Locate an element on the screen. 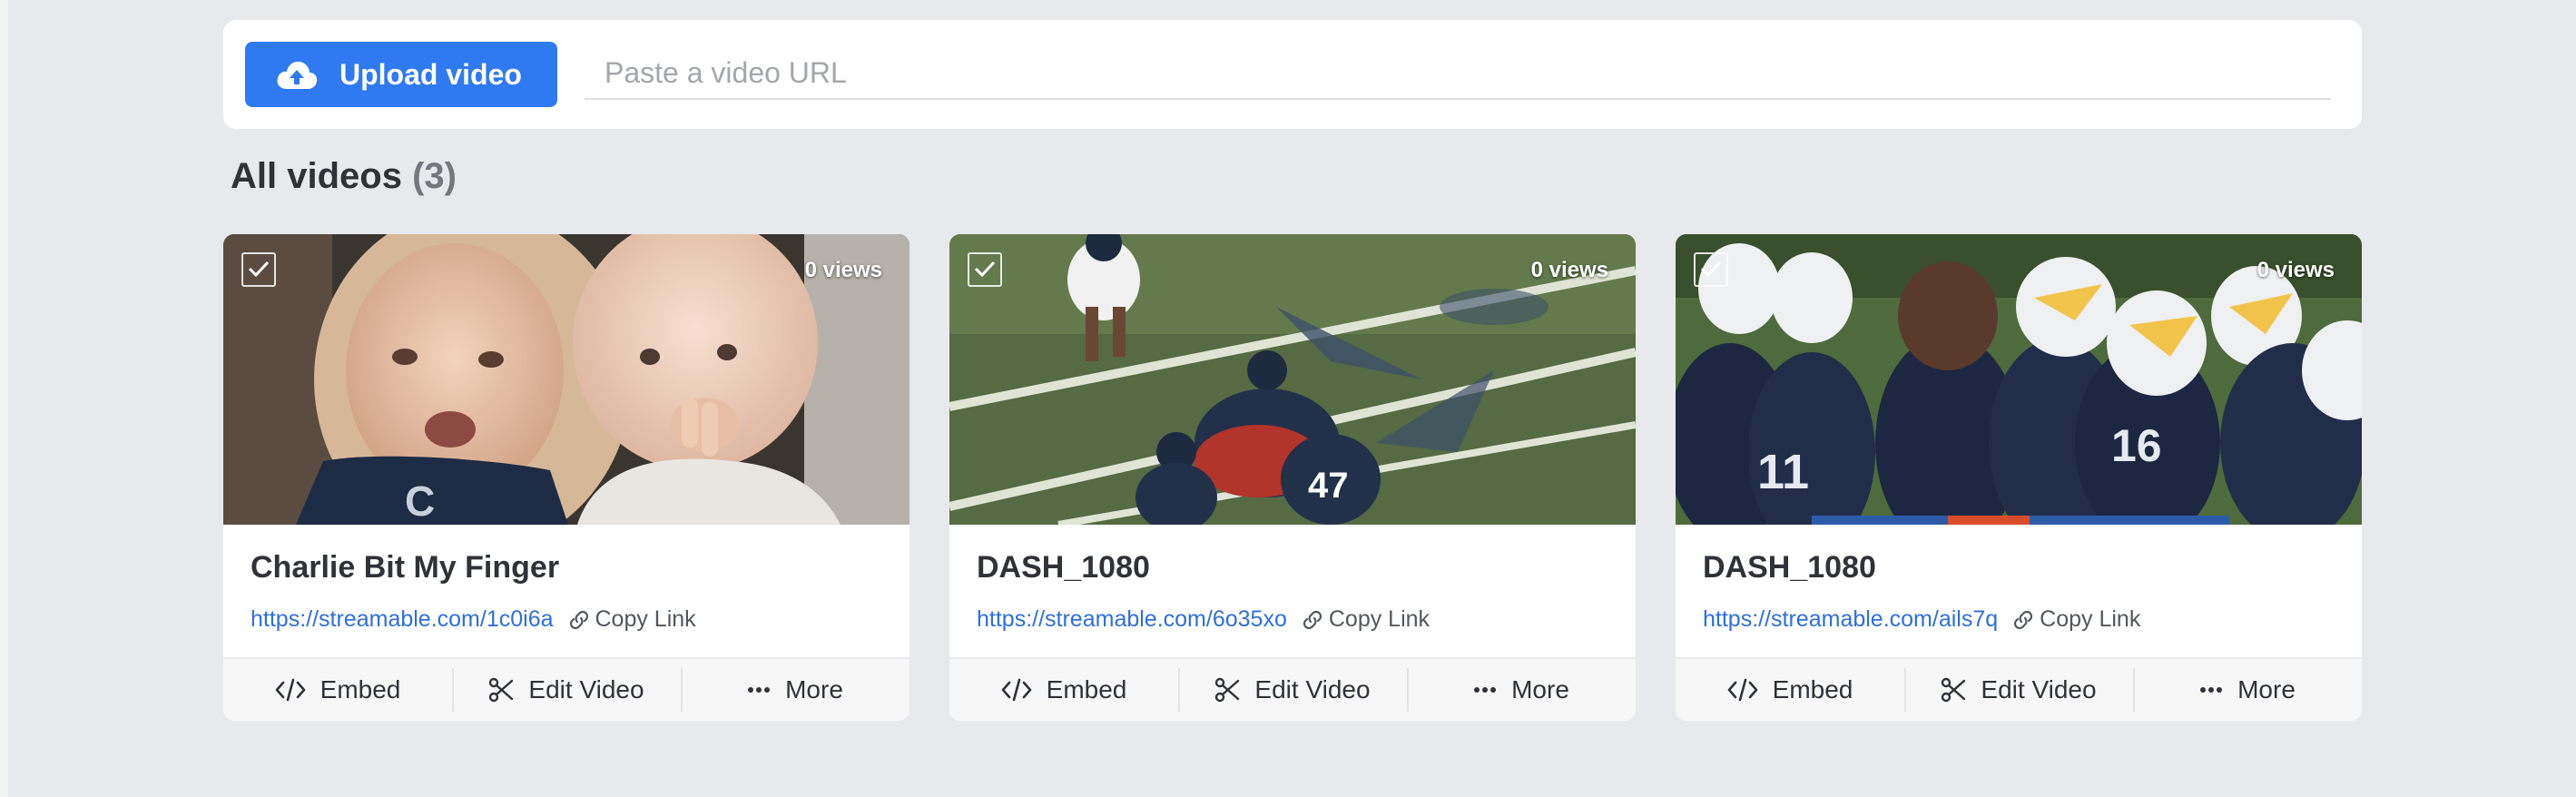 Image resolution: width=2576 pixels, height=797 pixels. all-videos-title: All videos is located at coordinates (316, 176).